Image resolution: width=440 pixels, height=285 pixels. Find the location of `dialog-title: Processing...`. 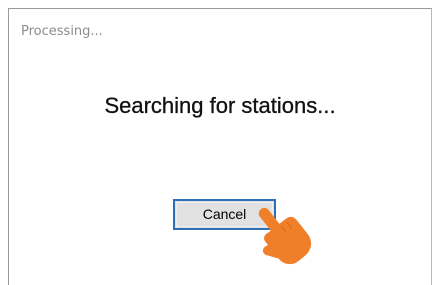

dialog-title: Processing... is located at coordinates (62, 31).